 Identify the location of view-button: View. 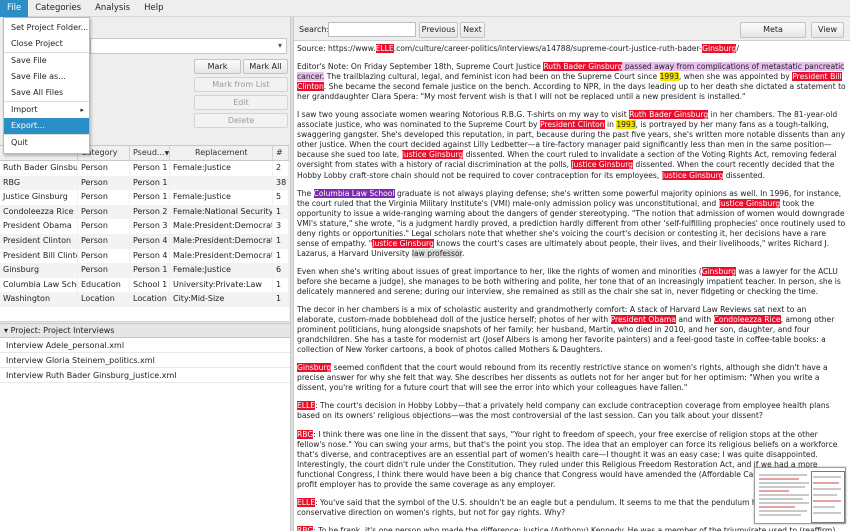
(827, 30).